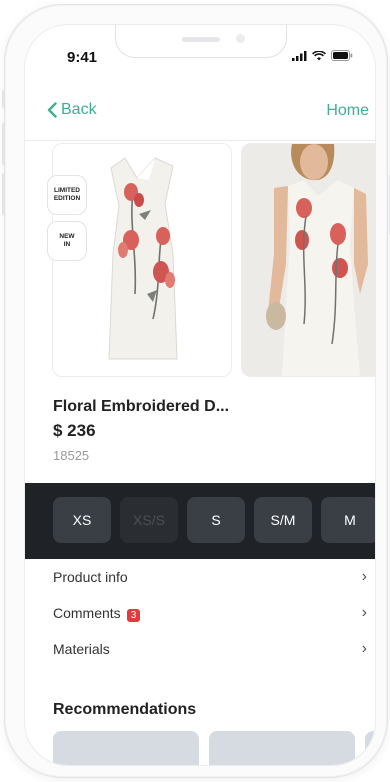  What do you see at coordinates (71, 455) in the screenshot?
I see `product-sku: 18525` at bounding box center [71, 455].